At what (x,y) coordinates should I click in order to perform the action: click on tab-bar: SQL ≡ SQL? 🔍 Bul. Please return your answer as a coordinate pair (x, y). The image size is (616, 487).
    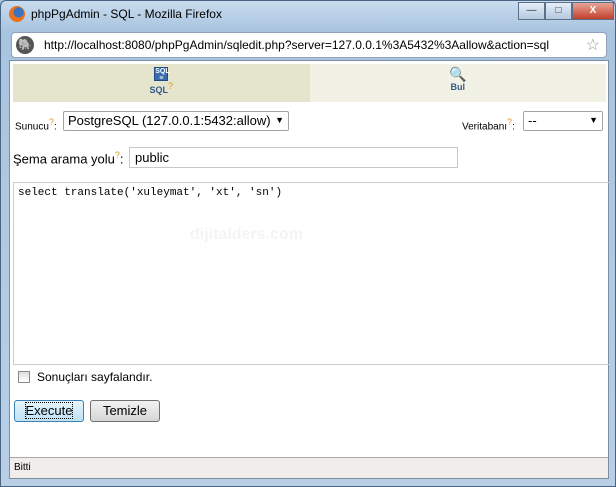
    Looking at the image, I should click on (309, 83).